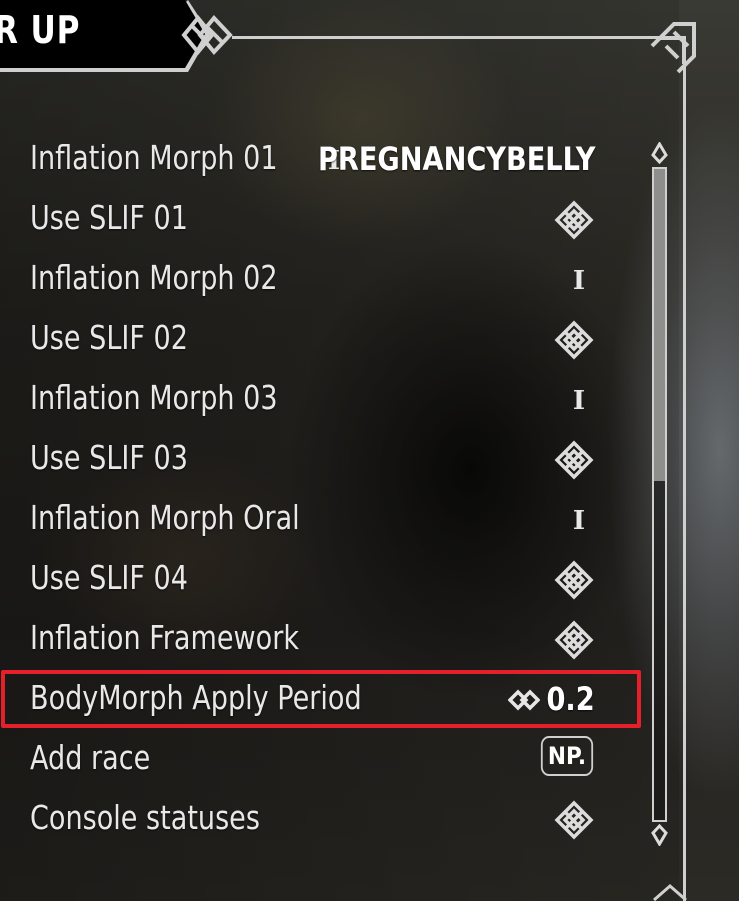 The image size is (739, 901). What do you see at coordinates (109, 217) in the screenshot?
I see `option-label: Use SLIF 01` at bounding box center [109, 217].